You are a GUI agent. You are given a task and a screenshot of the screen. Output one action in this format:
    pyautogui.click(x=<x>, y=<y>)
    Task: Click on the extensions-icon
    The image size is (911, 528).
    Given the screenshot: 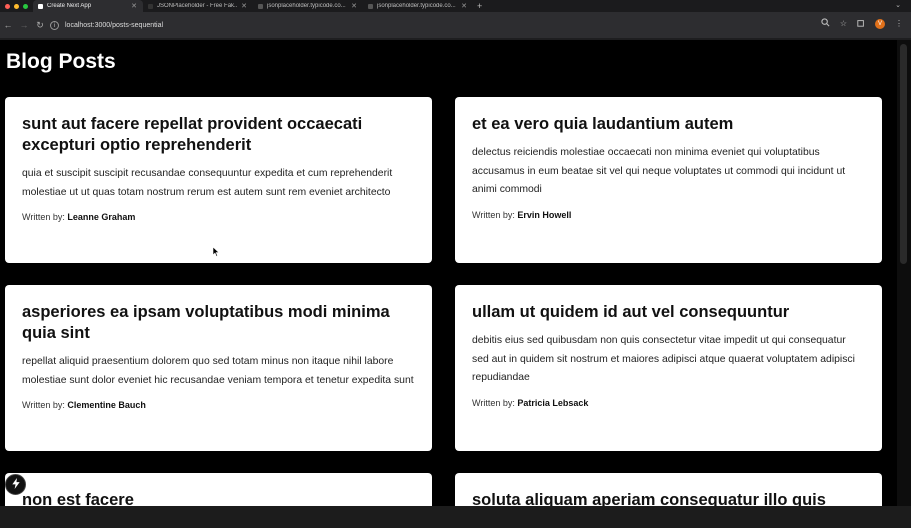 What is the action you would take?
    pyautogui.click(x=861, y=24)
    